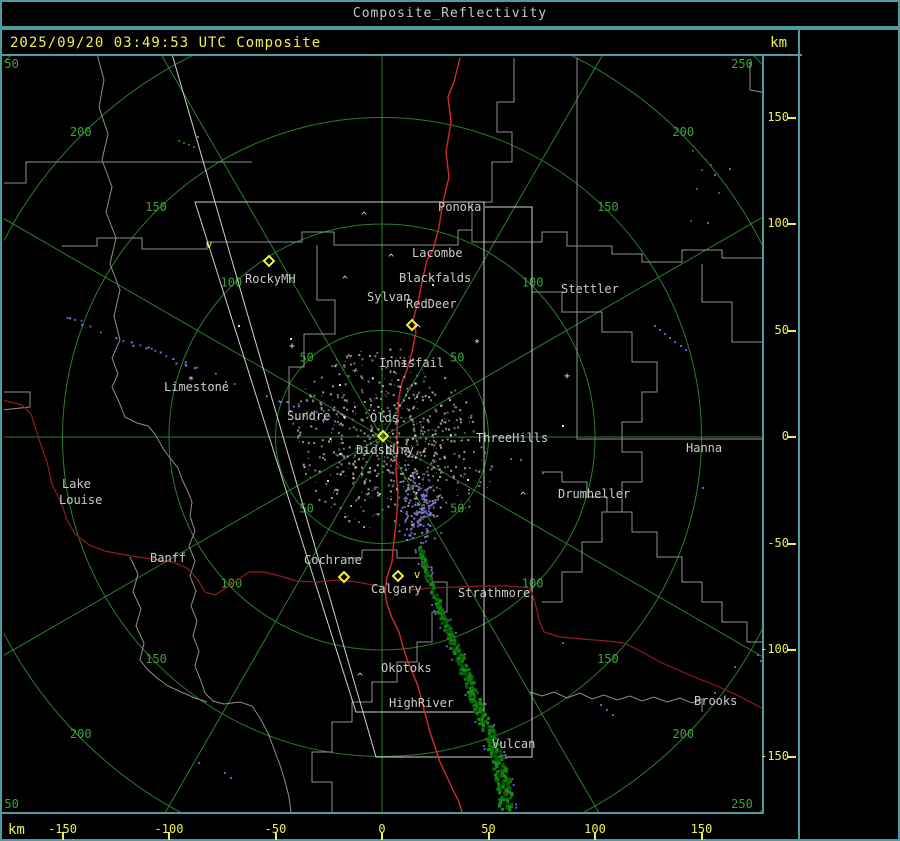 This screenshot has width=900, height=841. What do you see at coordinates (388, 297) in the screenshot?
I see `city-label-sylvan: Sylvan` at bounding box center [388, 297].